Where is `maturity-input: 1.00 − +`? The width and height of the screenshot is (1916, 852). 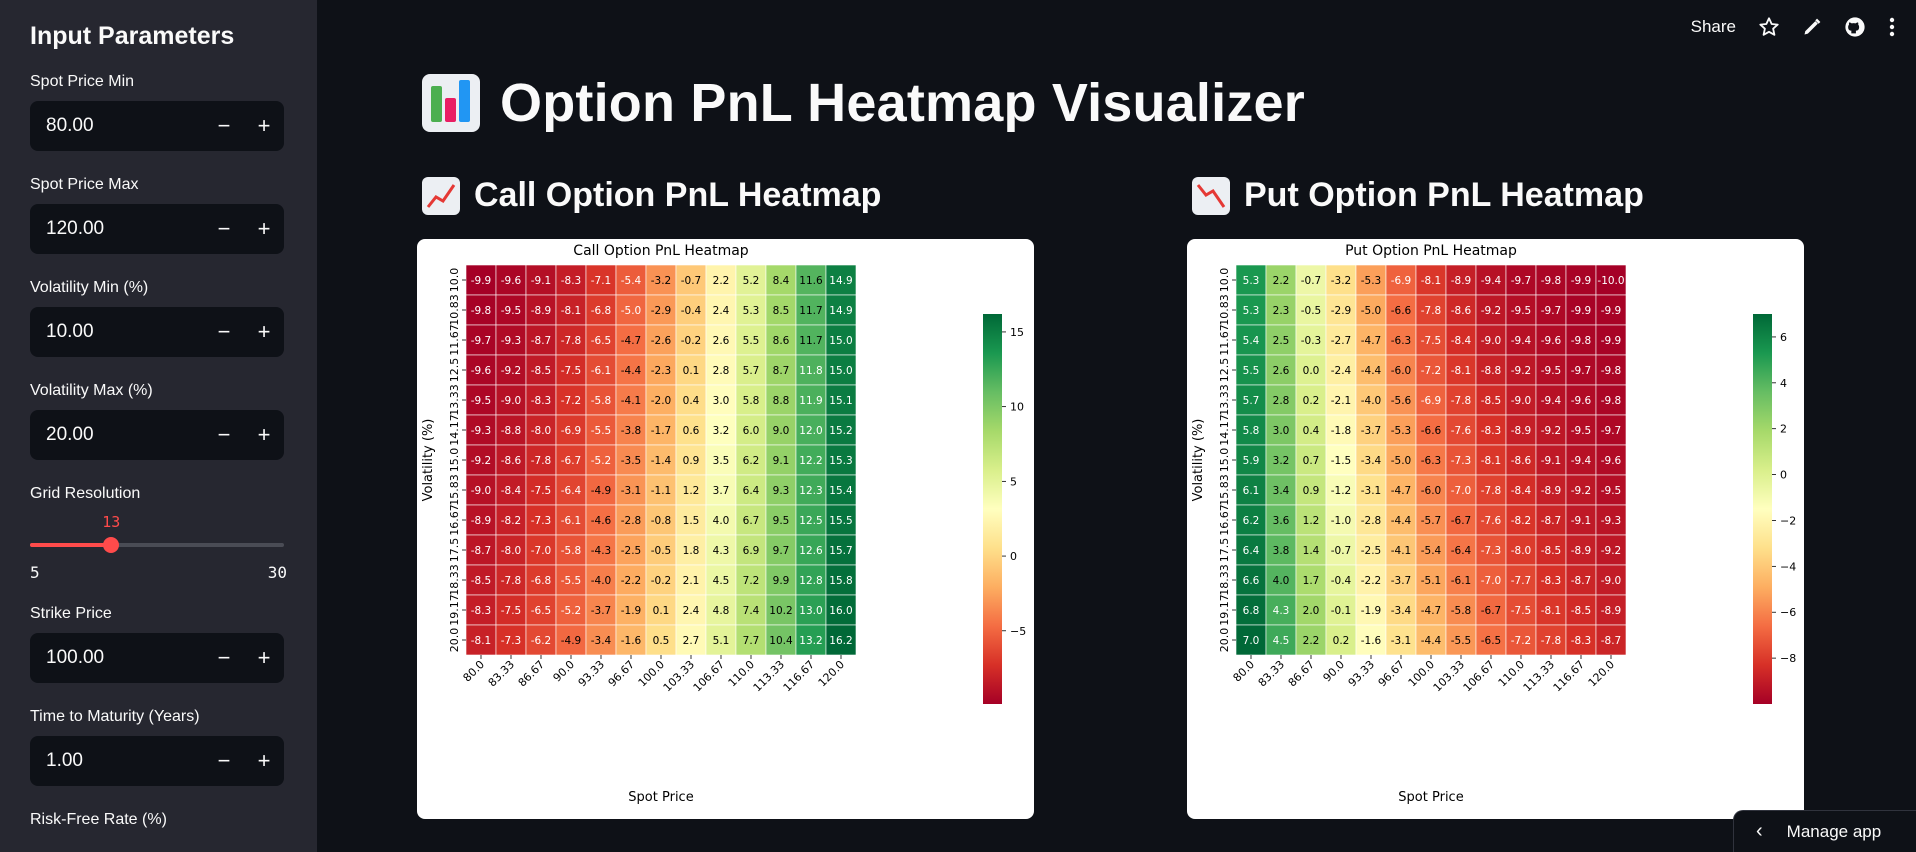 maturity-input: 1.00 − + is located at coordinates (157, 761).